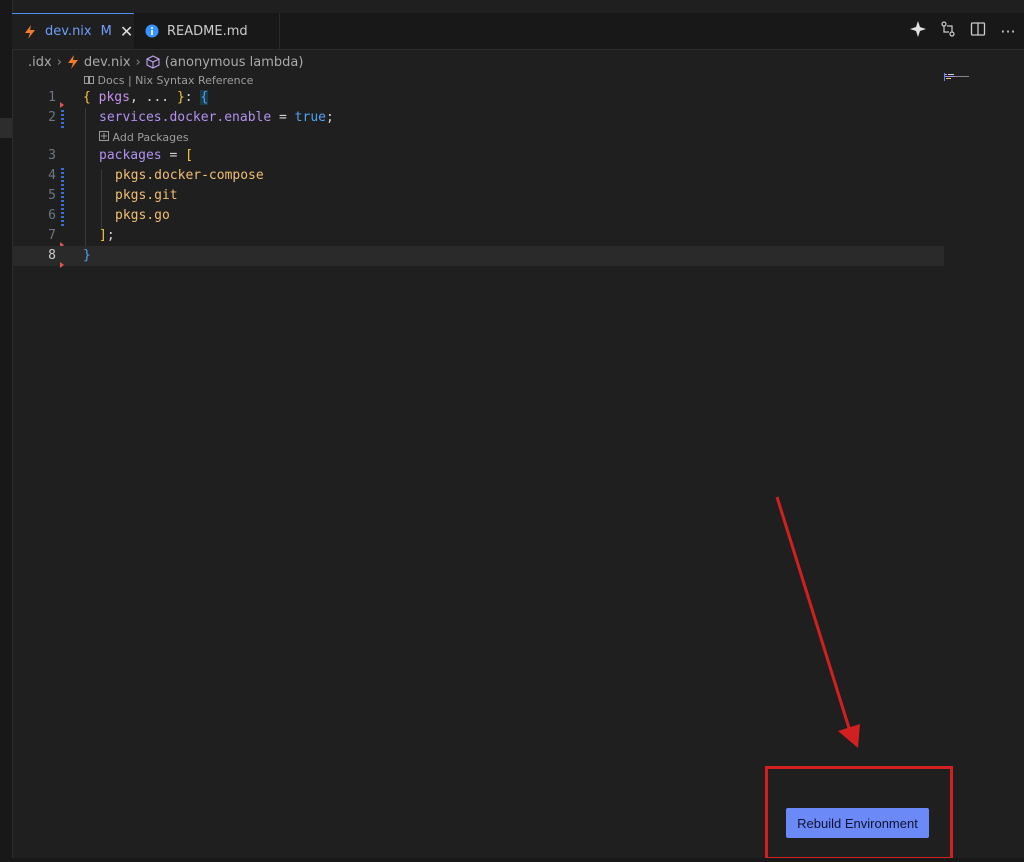 The height and width of the screenshot is (862, 1024). I want to click on status-bar-edge, so click(512, 860).